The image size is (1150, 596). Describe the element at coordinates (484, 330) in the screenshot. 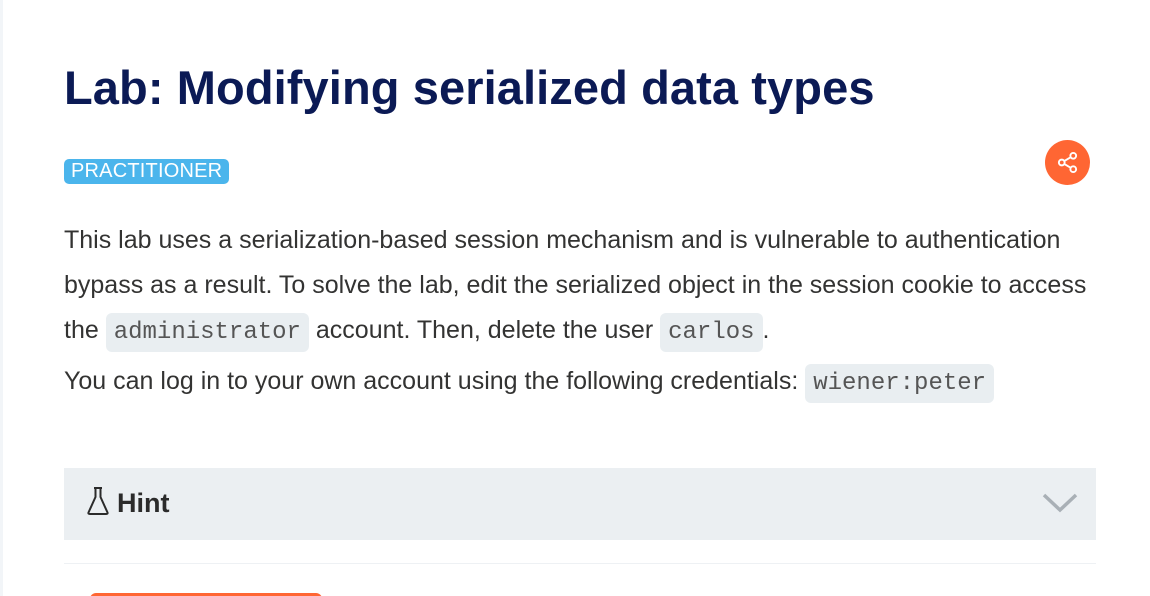

I see `description-text: account. Then, delete the user` at that location.